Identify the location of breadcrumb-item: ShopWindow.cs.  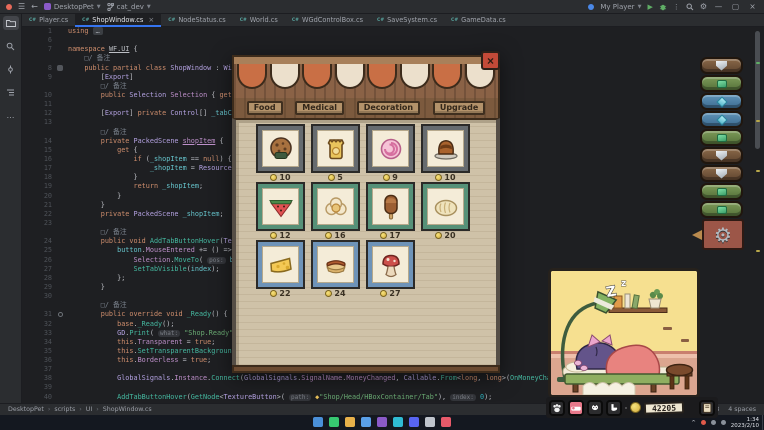
(127, 409).